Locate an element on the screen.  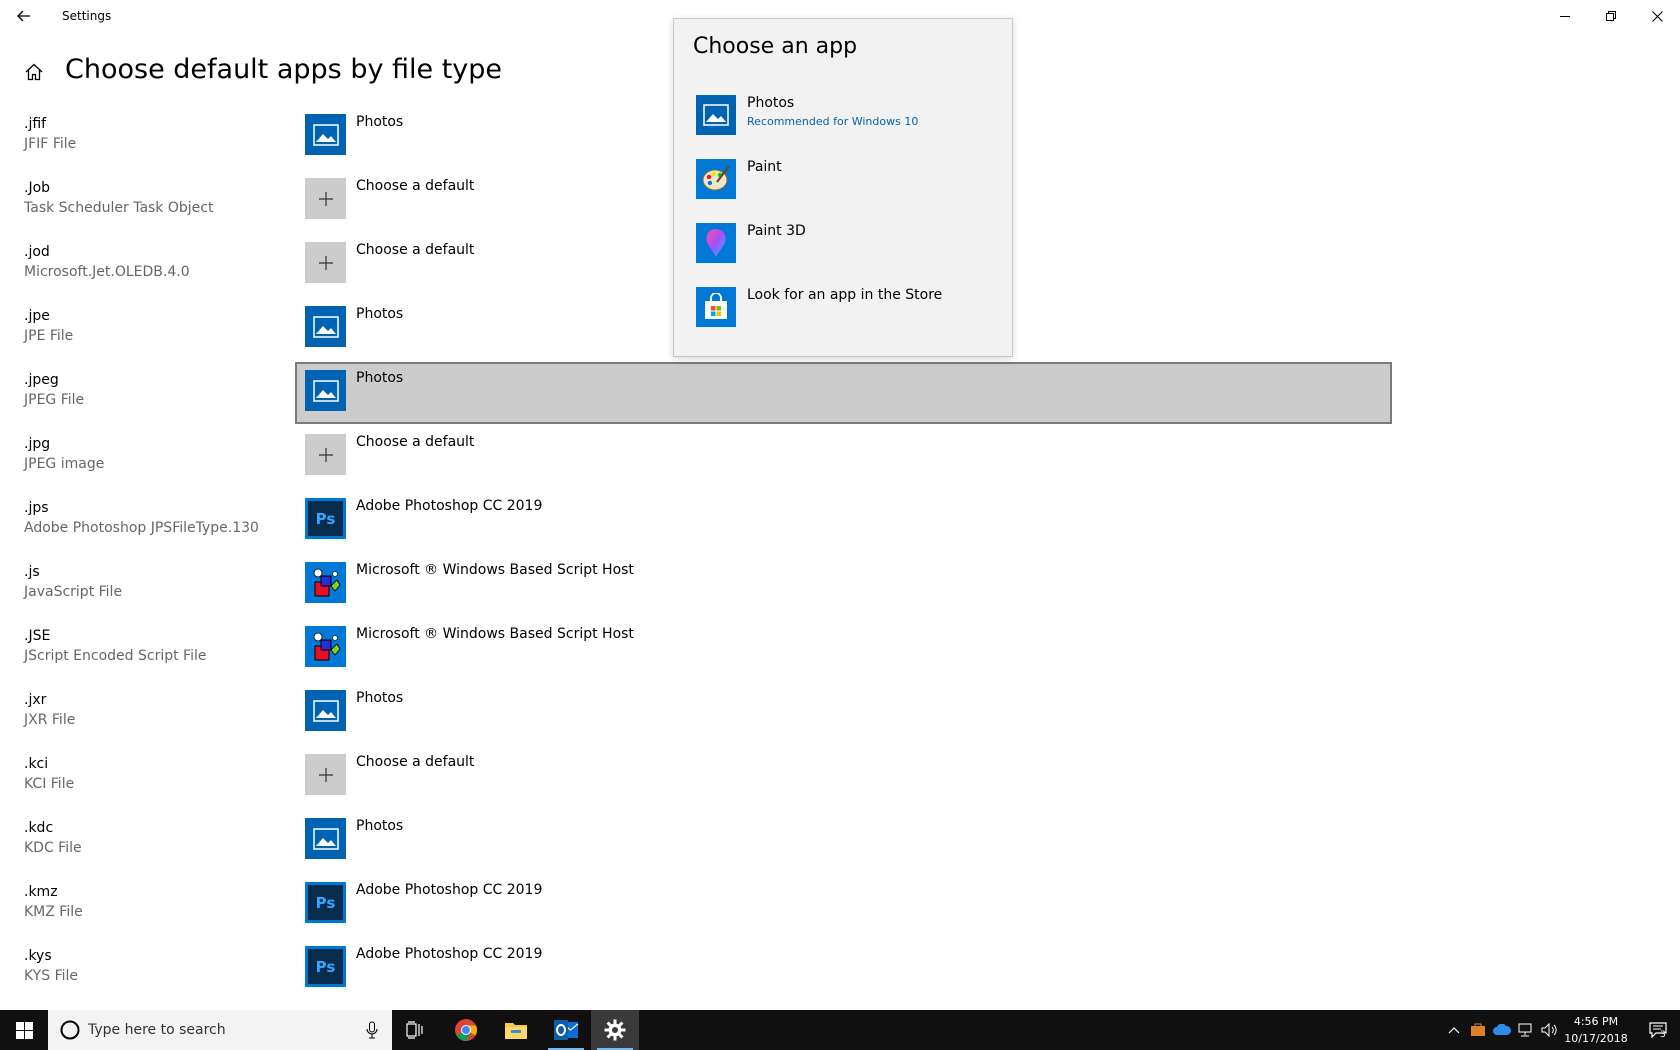
minimize-icon is located at coordinates (1565, 16).